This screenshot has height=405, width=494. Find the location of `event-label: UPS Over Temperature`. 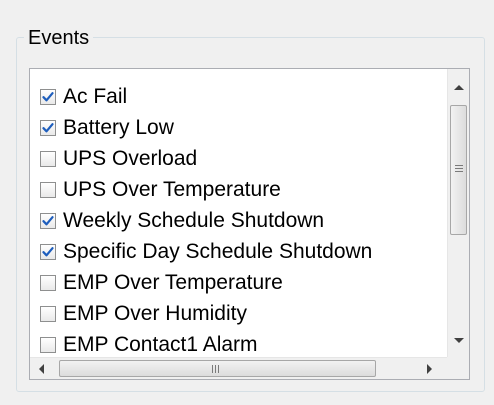

event-label: UPS Over Temperature is located at coordinates (172, 189).